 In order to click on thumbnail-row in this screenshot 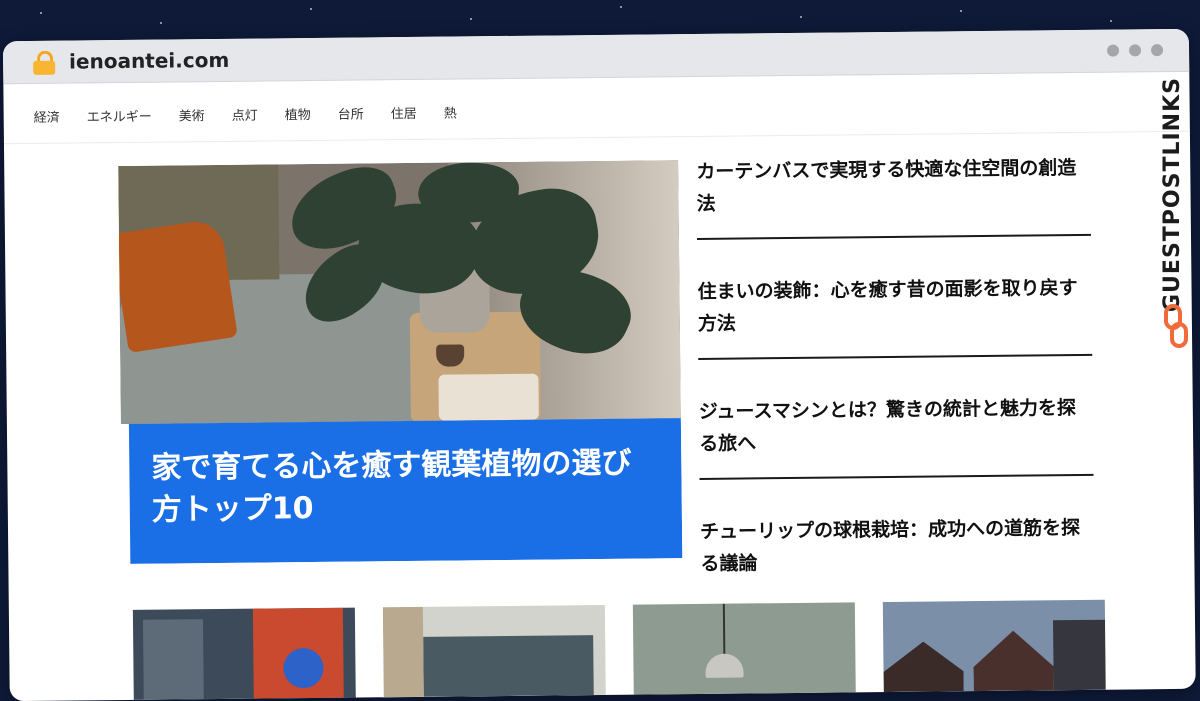, I will do `click(623, 650)`.